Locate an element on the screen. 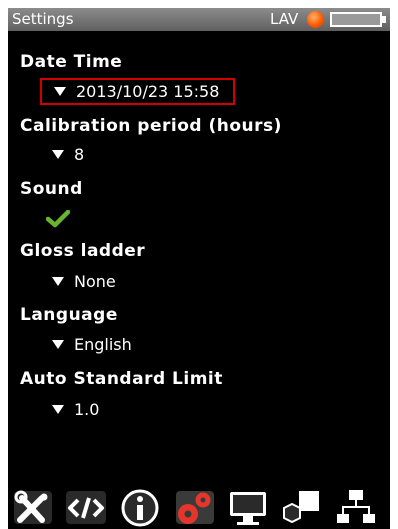  auto-standard-label: Auto Standard Limit is located at coordinates (121, 379).